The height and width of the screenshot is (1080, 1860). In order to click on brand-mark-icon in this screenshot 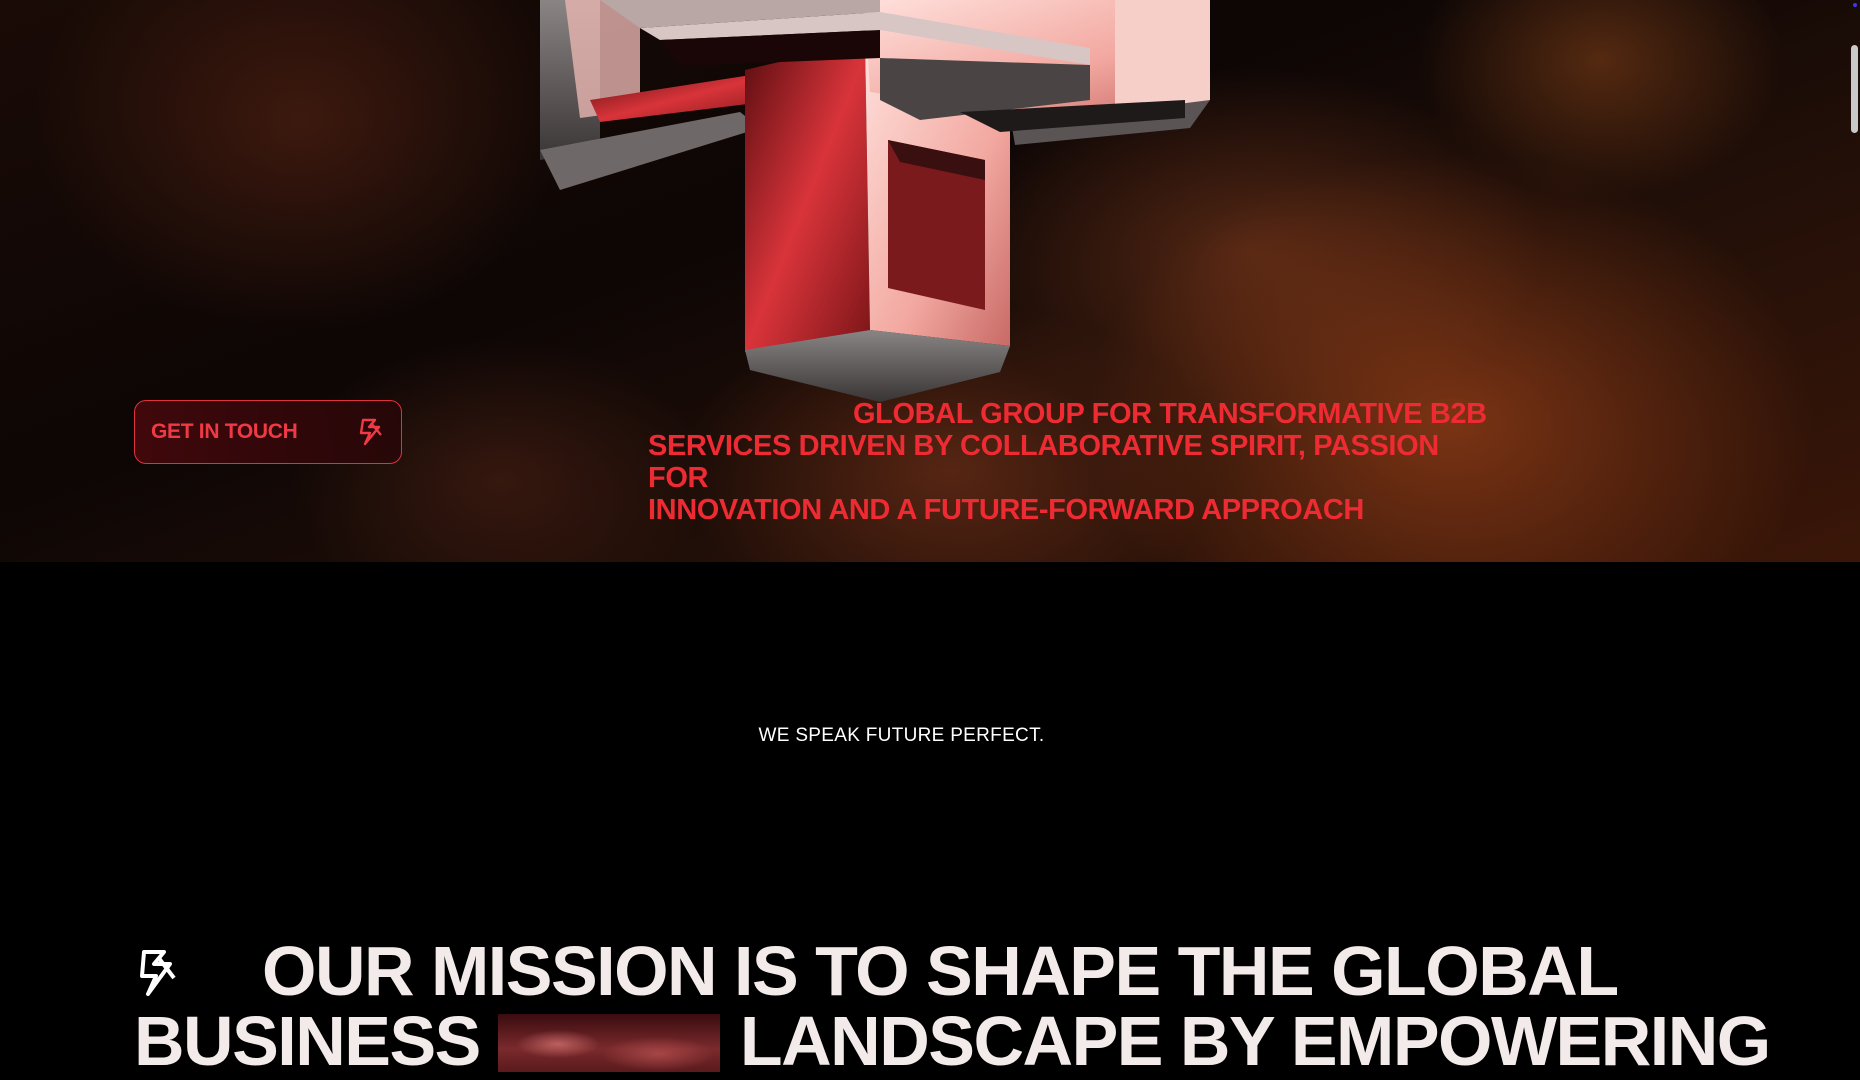, I will do `click(370, 432)`.